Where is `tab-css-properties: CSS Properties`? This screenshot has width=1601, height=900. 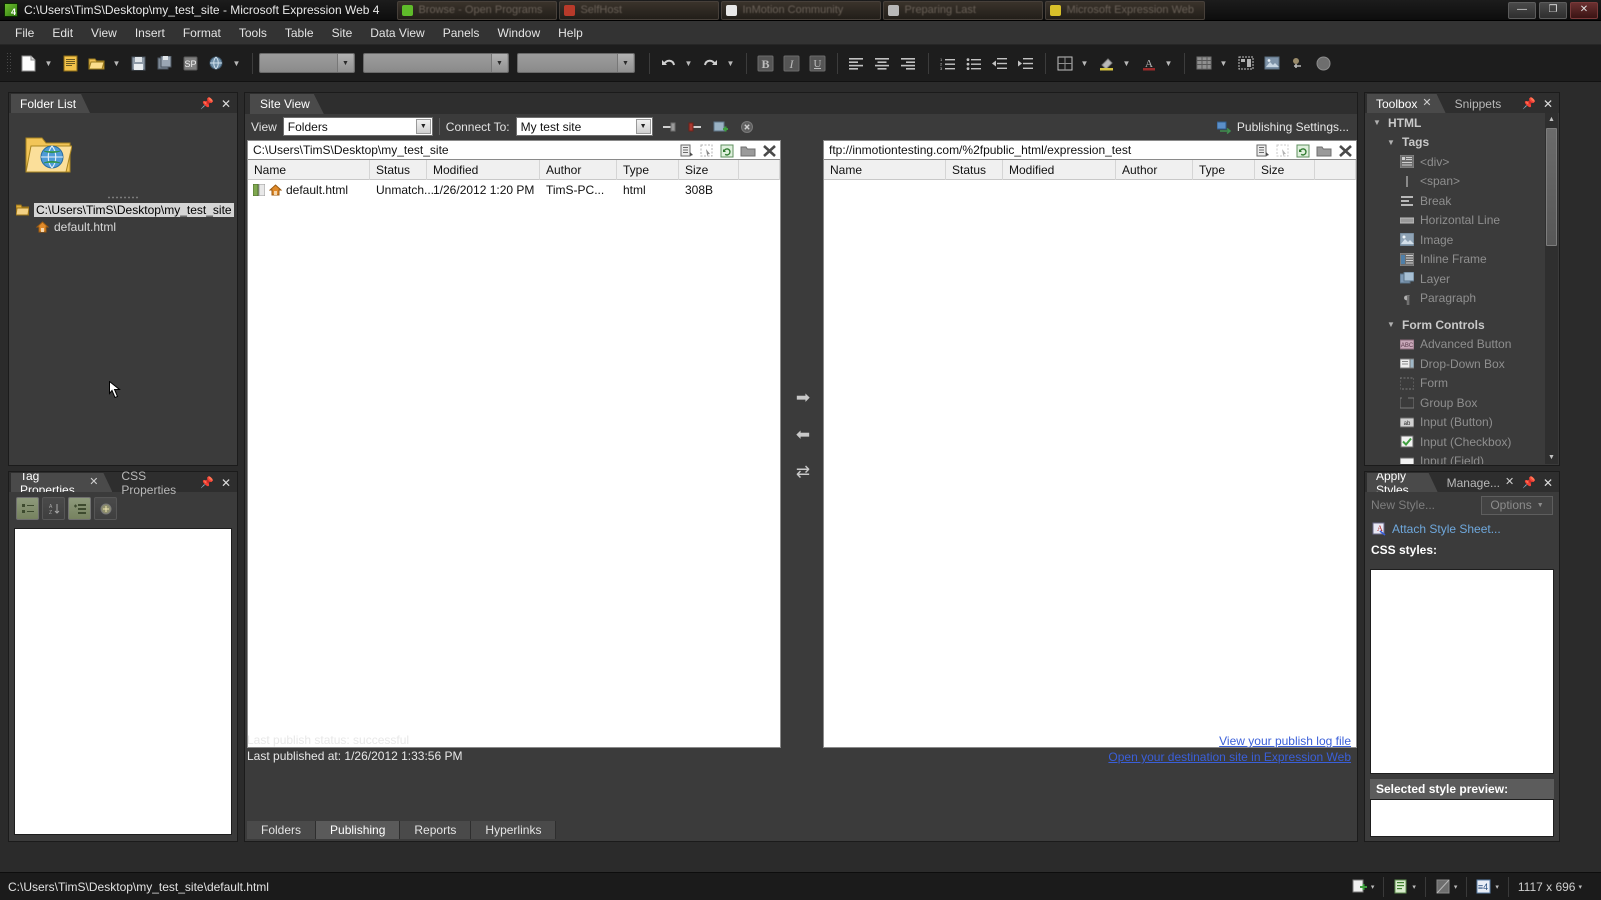
tab-css-properties: CSS Properties is located at coordinates (156, 483).